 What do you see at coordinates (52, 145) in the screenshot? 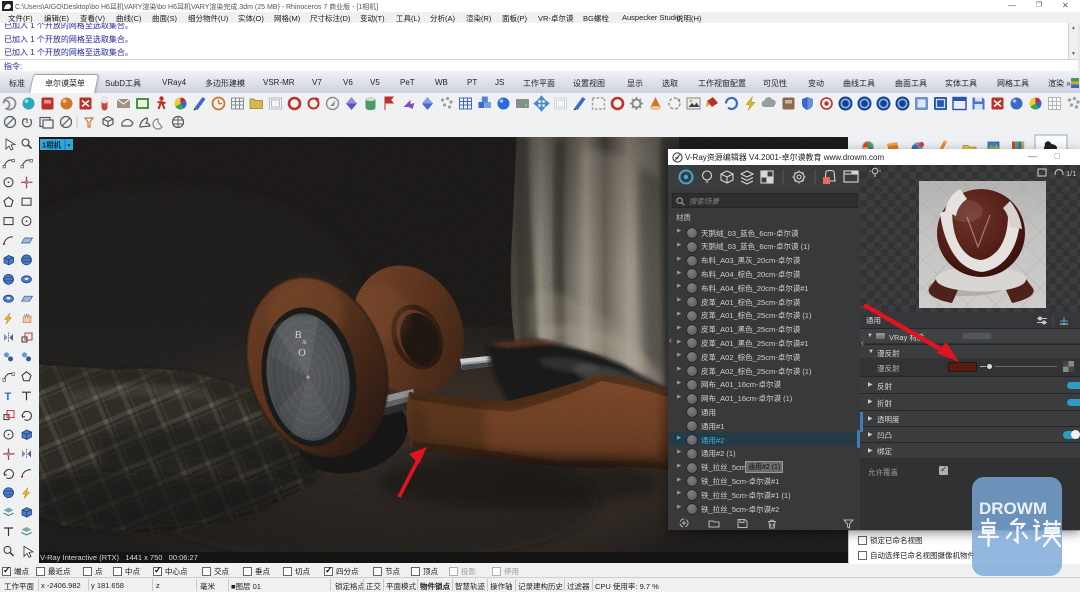
I see `svg-text: 1相机` at bounding box center [52, 145].